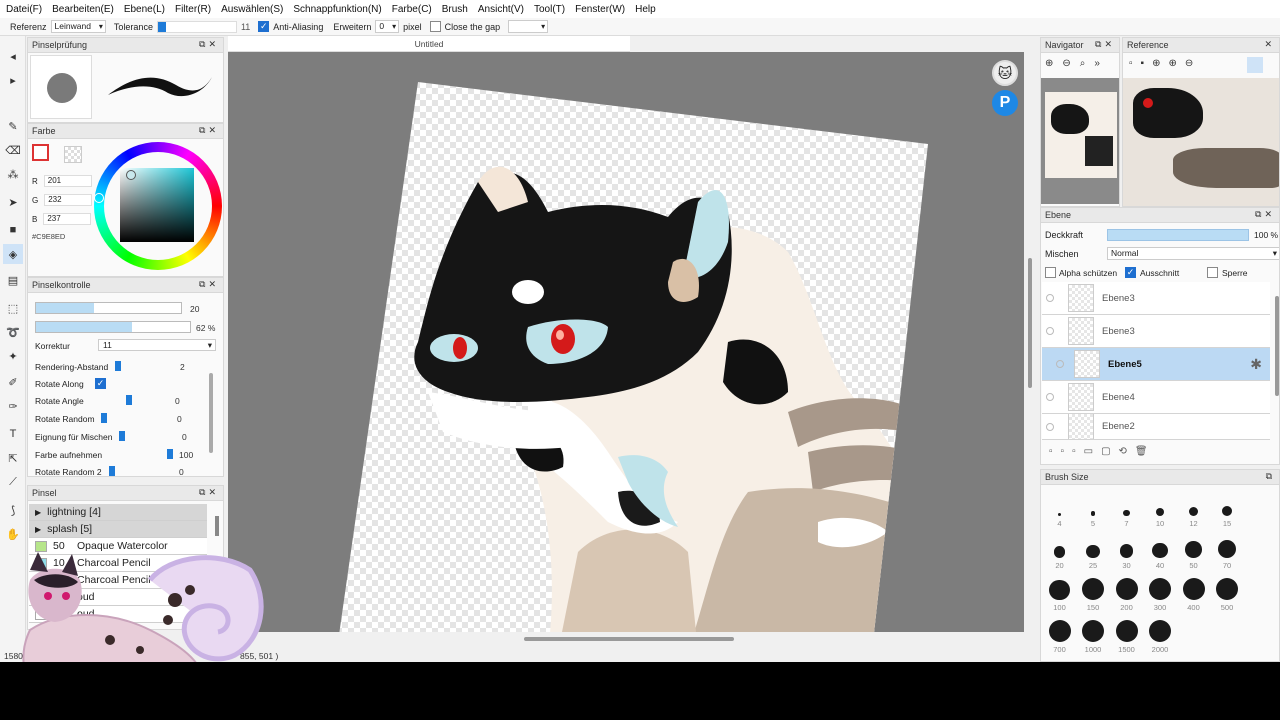 This screenshot has width=1280, height=720. I want to click on brush-size-option: 700, so click(1059, 634).